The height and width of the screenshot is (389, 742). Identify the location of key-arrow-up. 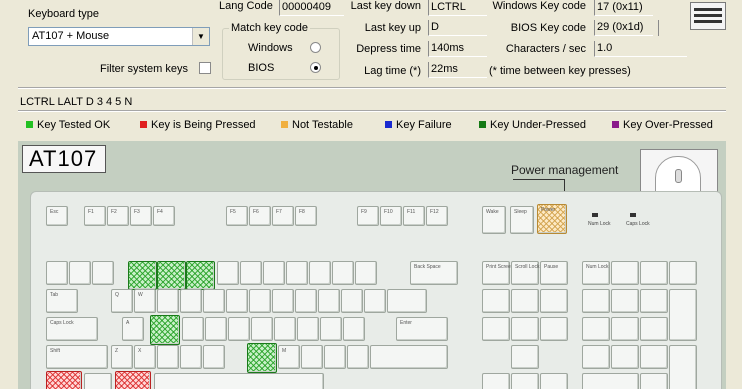
(525, 357).